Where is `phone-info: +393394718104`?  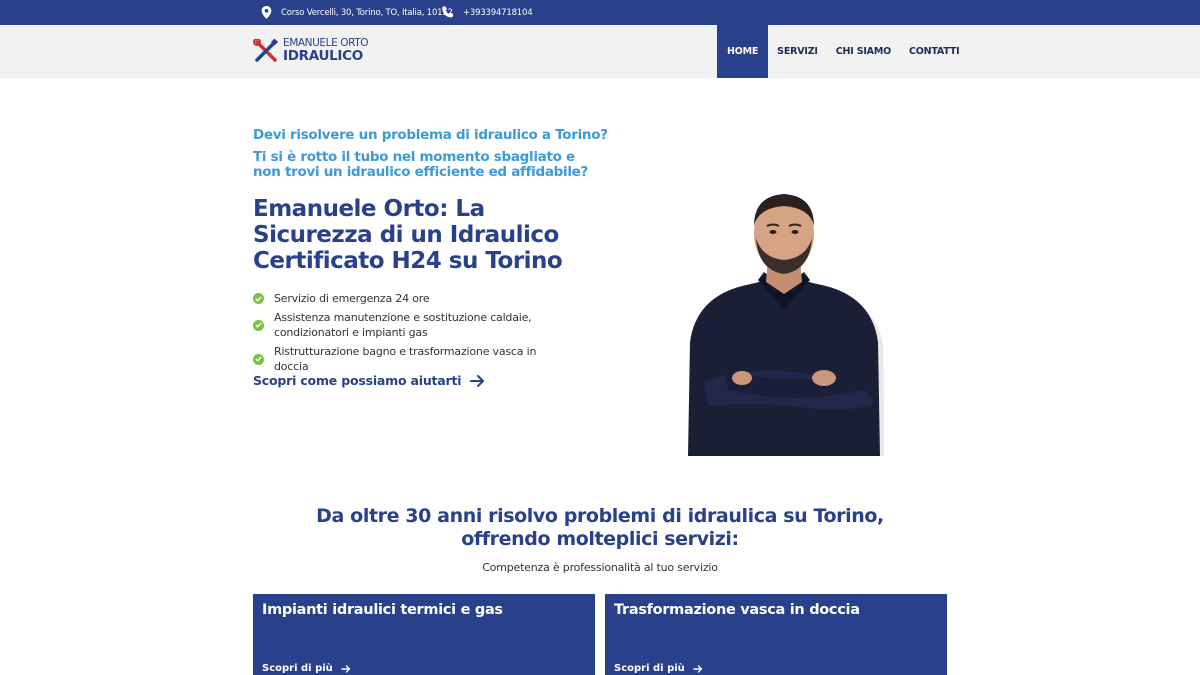
phone-info: +393394718104 is located at coordinates (487, 12).